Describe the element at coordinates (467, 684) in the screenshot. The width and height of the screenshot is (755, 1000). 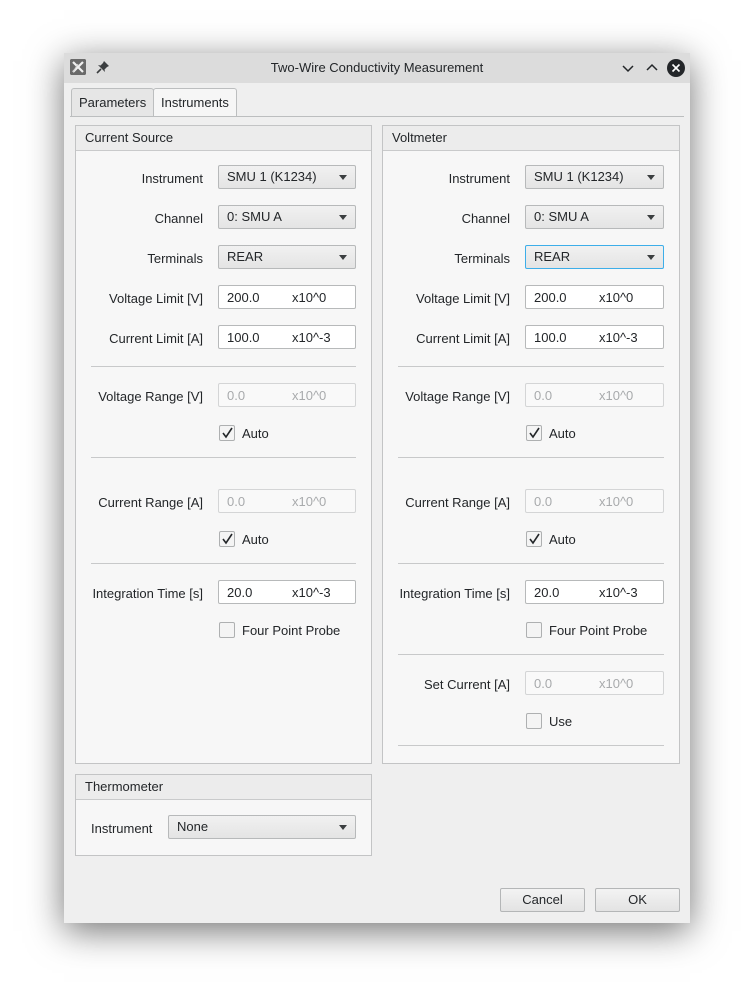
I see `vm-set-current-label: Set Current [A]` at that location.